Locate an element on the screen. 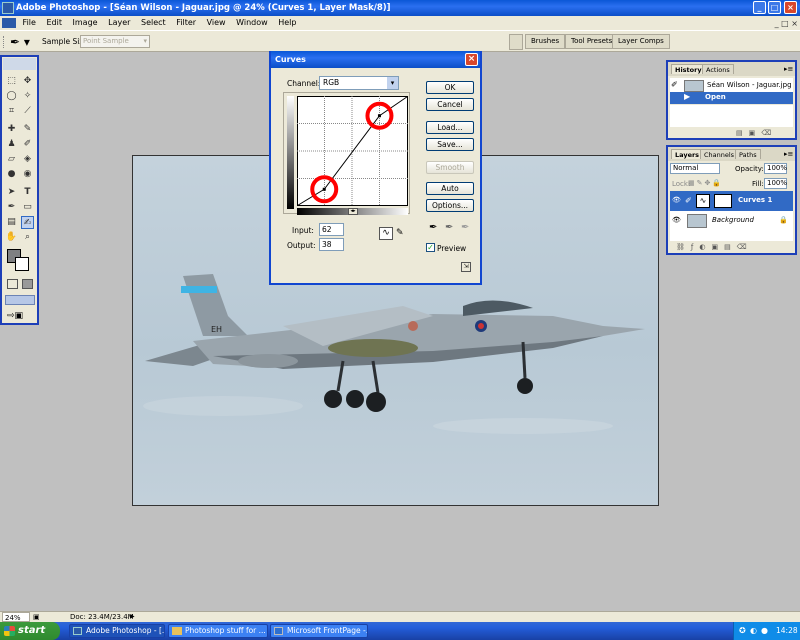  hand-tool-icon: ✋ is located at coordinates (11, 237).